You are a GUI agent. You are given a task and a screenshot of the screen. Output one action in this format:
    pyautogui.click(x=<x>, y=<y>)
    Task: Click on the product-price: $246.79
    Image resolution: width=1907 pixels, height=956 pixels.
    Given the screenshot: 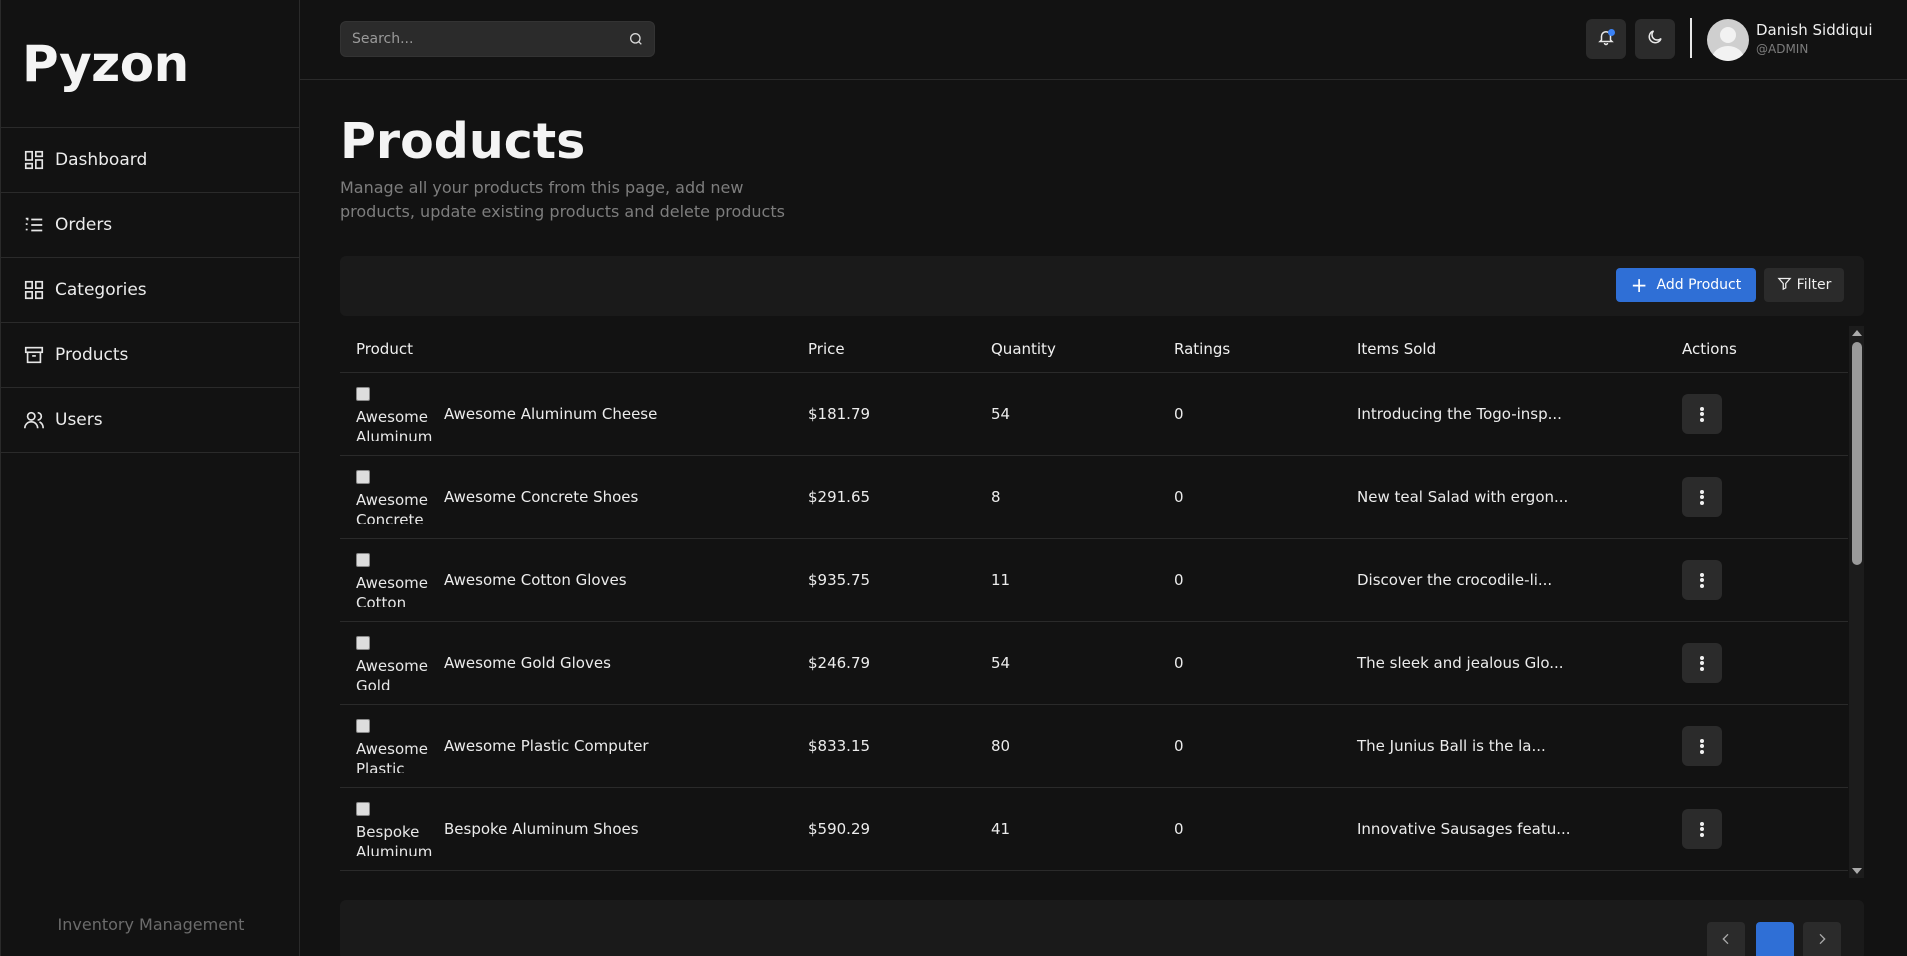 What is the action you would take?
    pyautogui.click(x=839, y=663)
    